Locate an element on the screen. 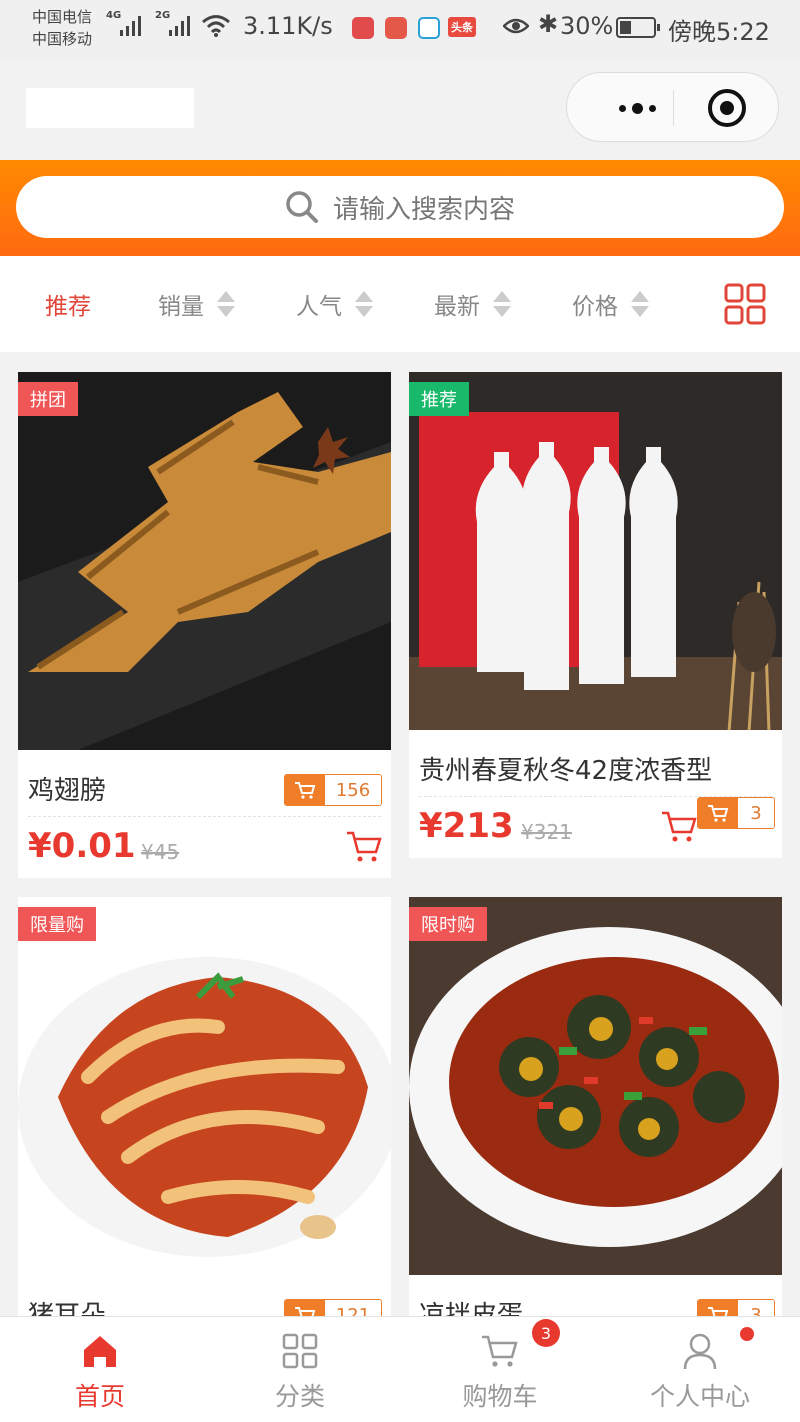  tab-cart-label: 购物车 is located at coordinates (500, 1396).